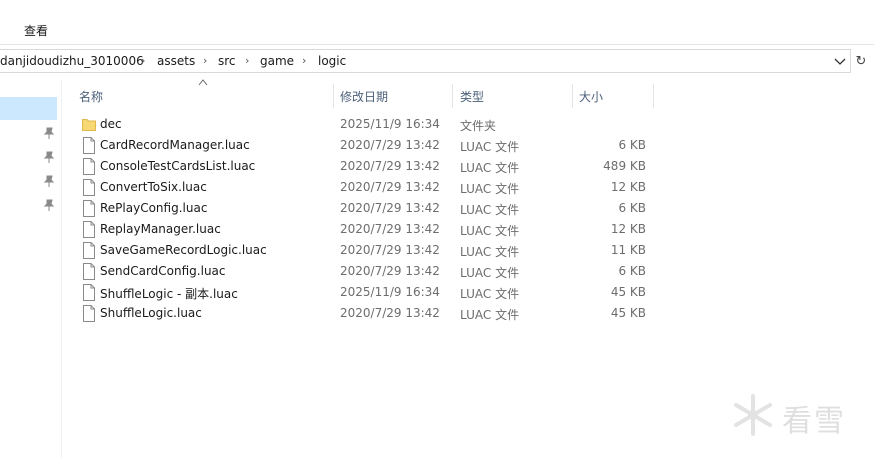  What do you see at coordinates (437, 44) in the screenshot?
I see `ribbon-divider` at bounding box center [437, 44].